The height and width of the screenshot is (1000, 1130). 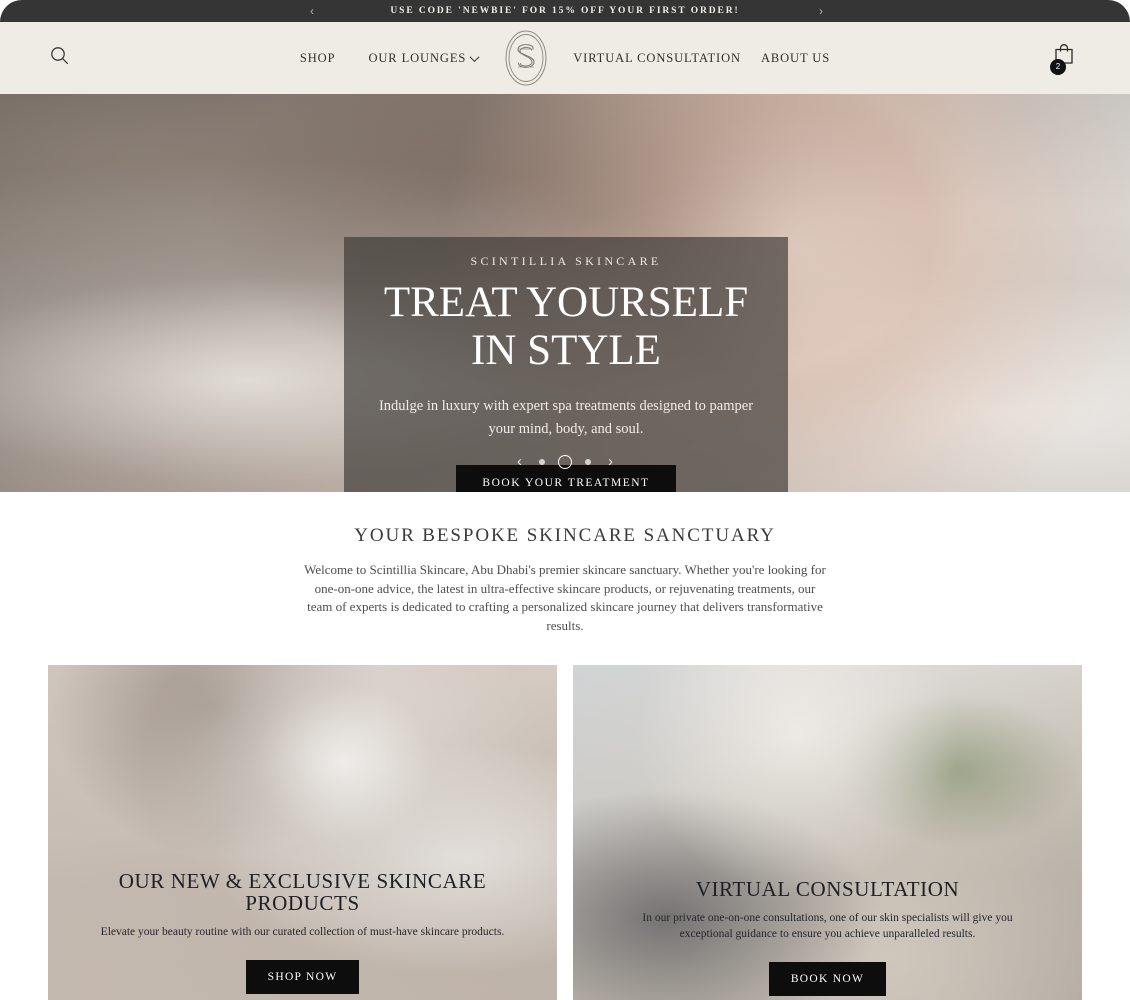 I want to click on intro-title: YOUR BESPOKE SKINCARE SANCTUARY, so click(x=565, y=535).